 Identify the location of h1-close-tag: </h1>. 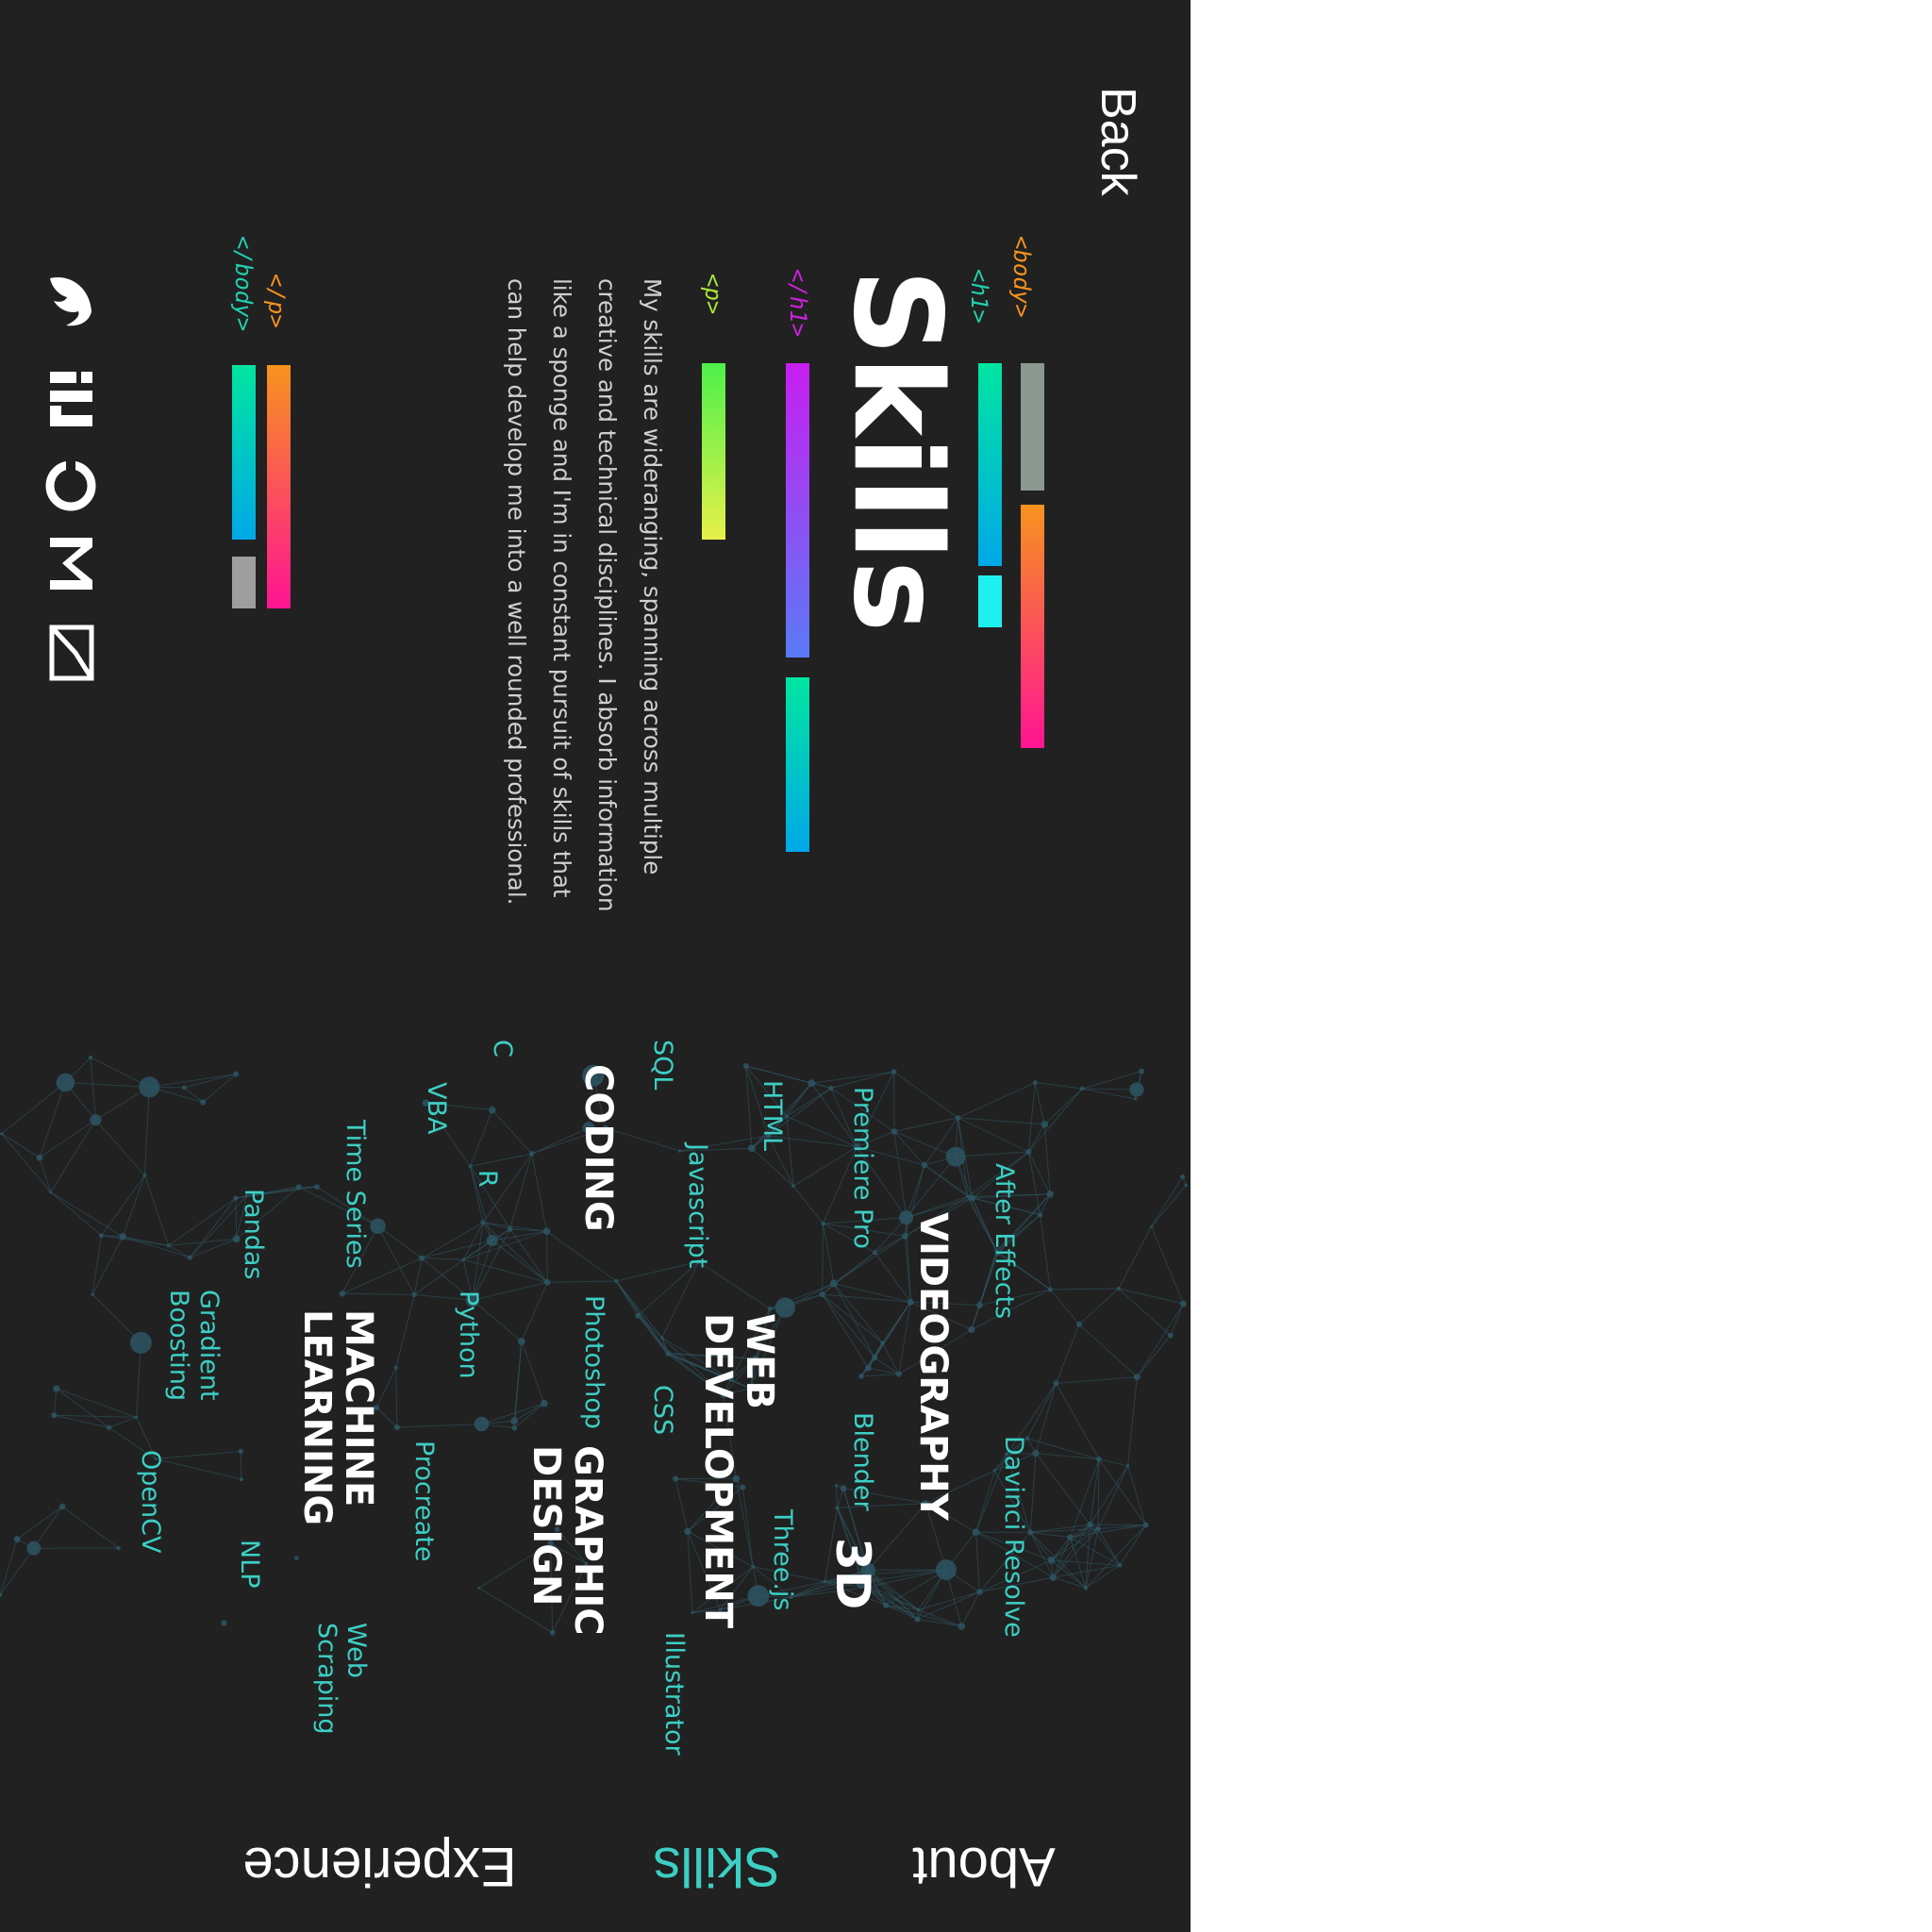
(798, 304).